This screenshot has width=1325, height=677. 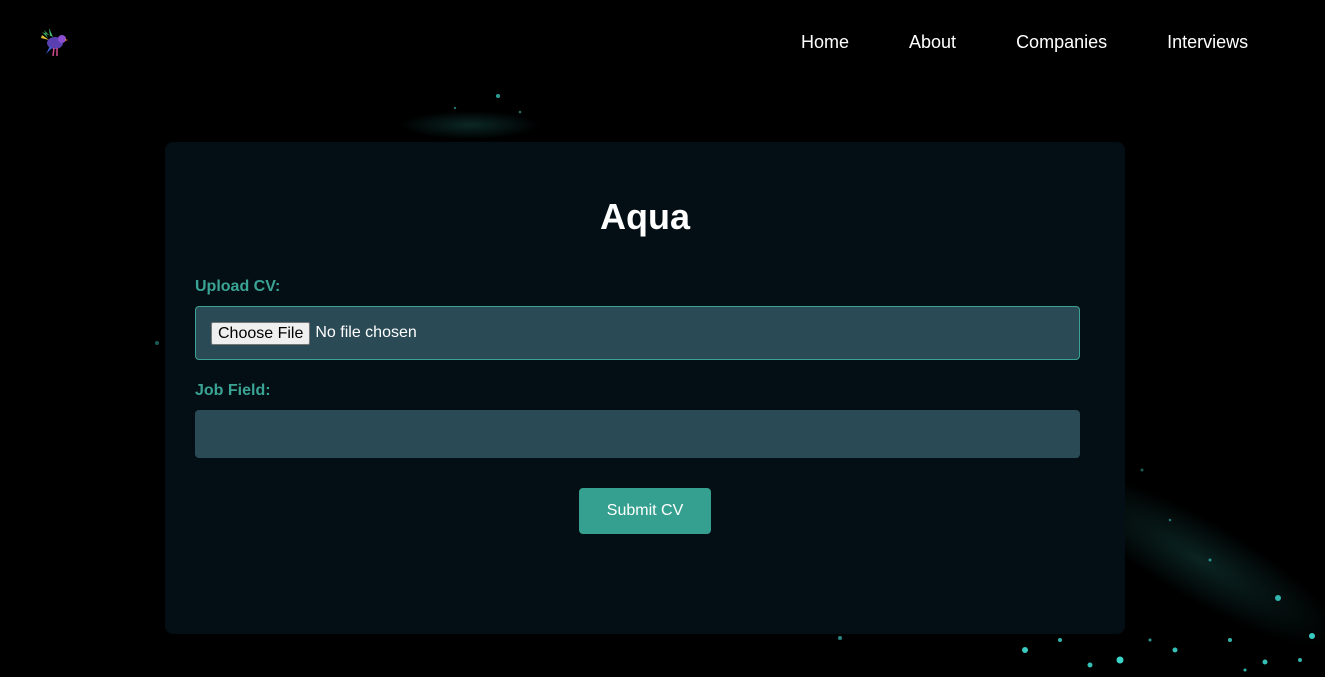 I want to click on choose-file-button: Choose File, so click(x=261, y=333).